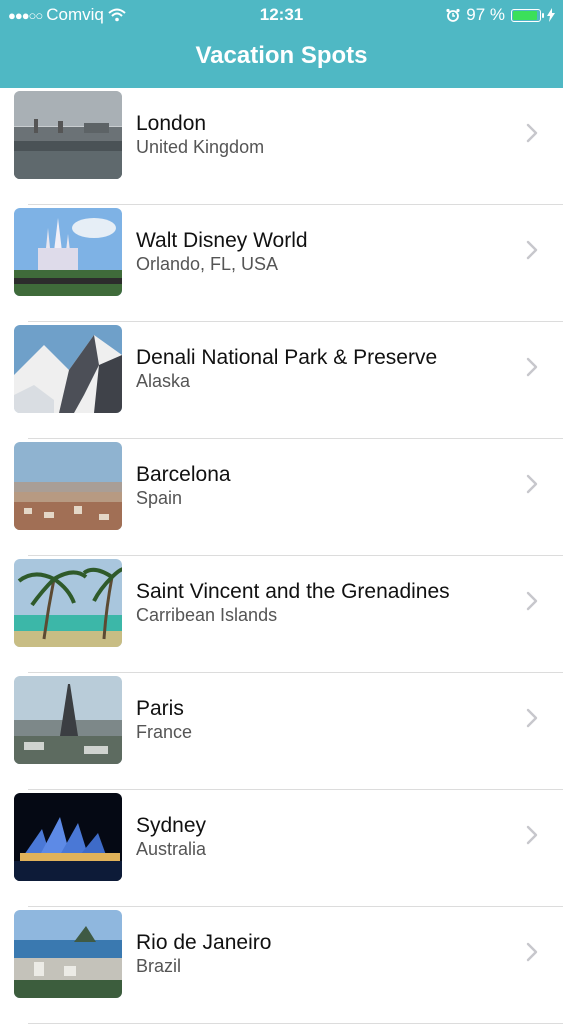 The image size is (563, 1024). I want to click on disney-castle-photo, so click(68, 252).